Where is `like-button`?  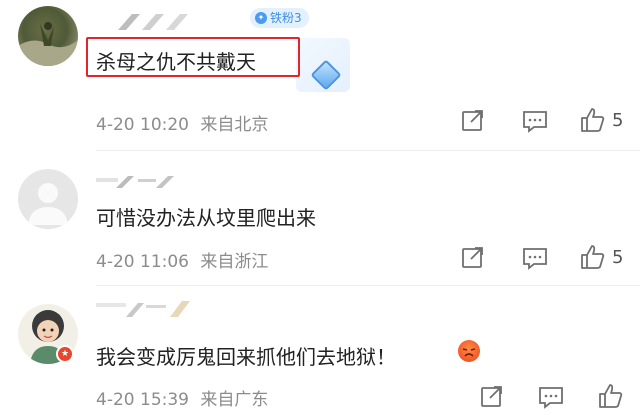 like-button is located at coordinates (611, 396).